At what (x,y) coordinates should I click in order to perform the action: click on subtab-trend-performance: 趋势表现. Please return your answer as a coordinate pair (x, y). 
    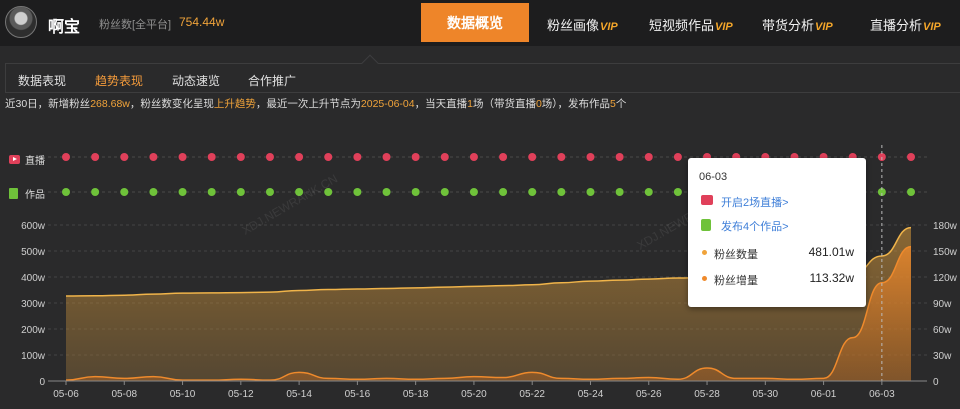
    Looking at the image, I should click on (119, 80).